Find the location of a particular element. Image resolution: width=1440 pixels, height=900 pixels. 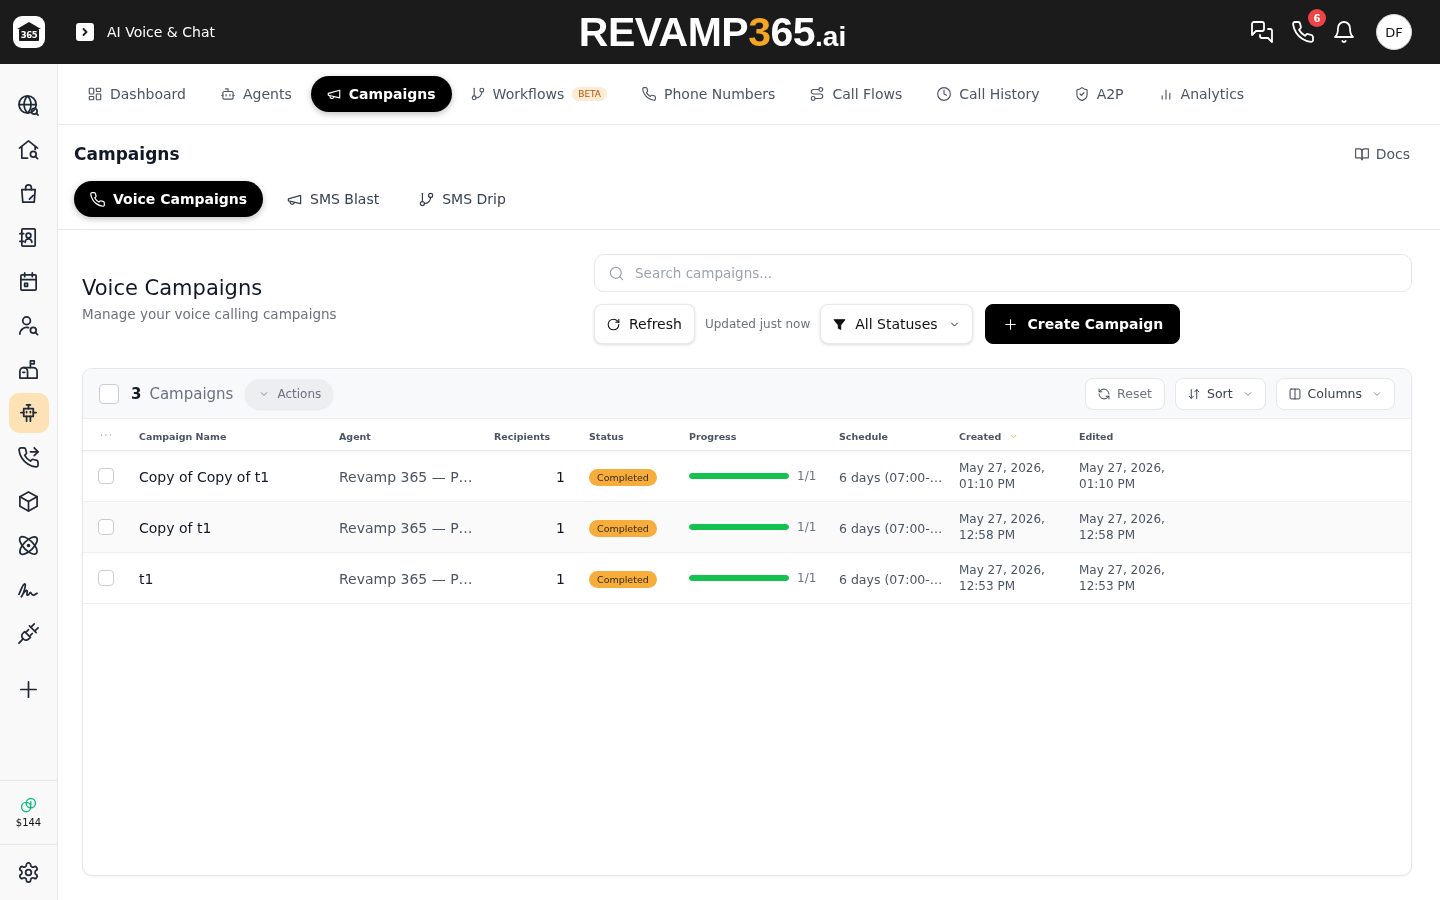

campaign-name: t1 is located at coordinates (146, 578).